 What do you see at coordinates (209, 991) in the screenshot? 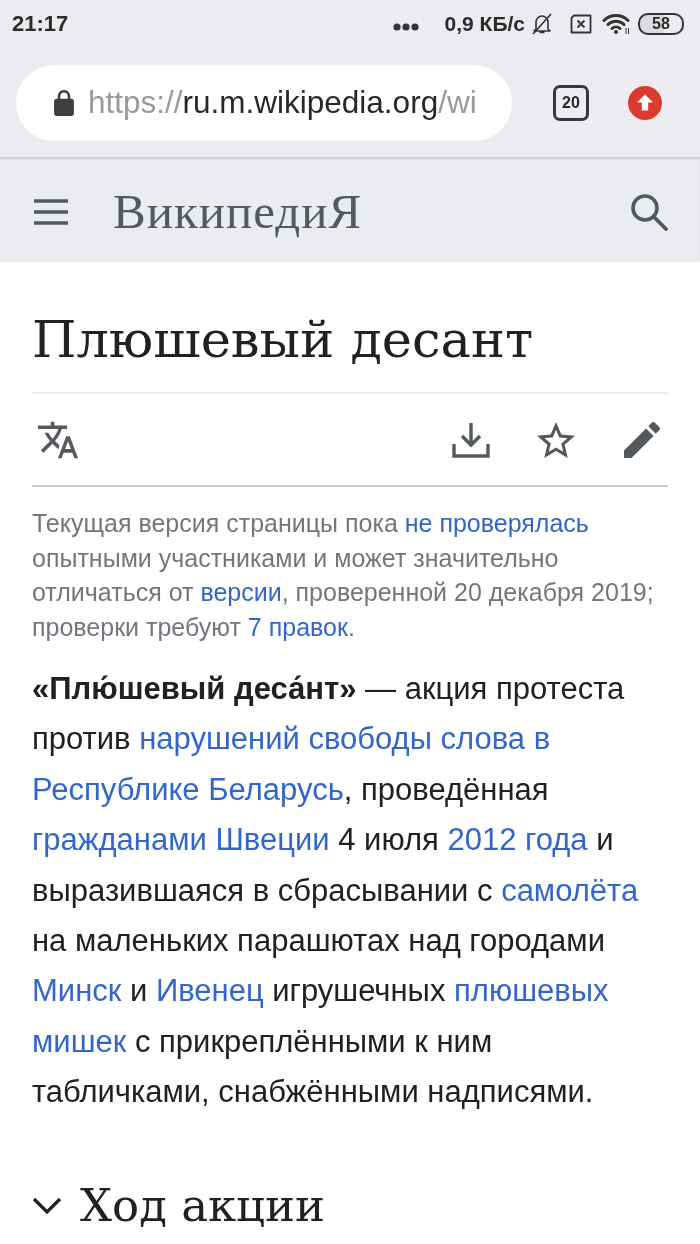
I see `article-link: Ивенец` at bounding box center [209, 991].